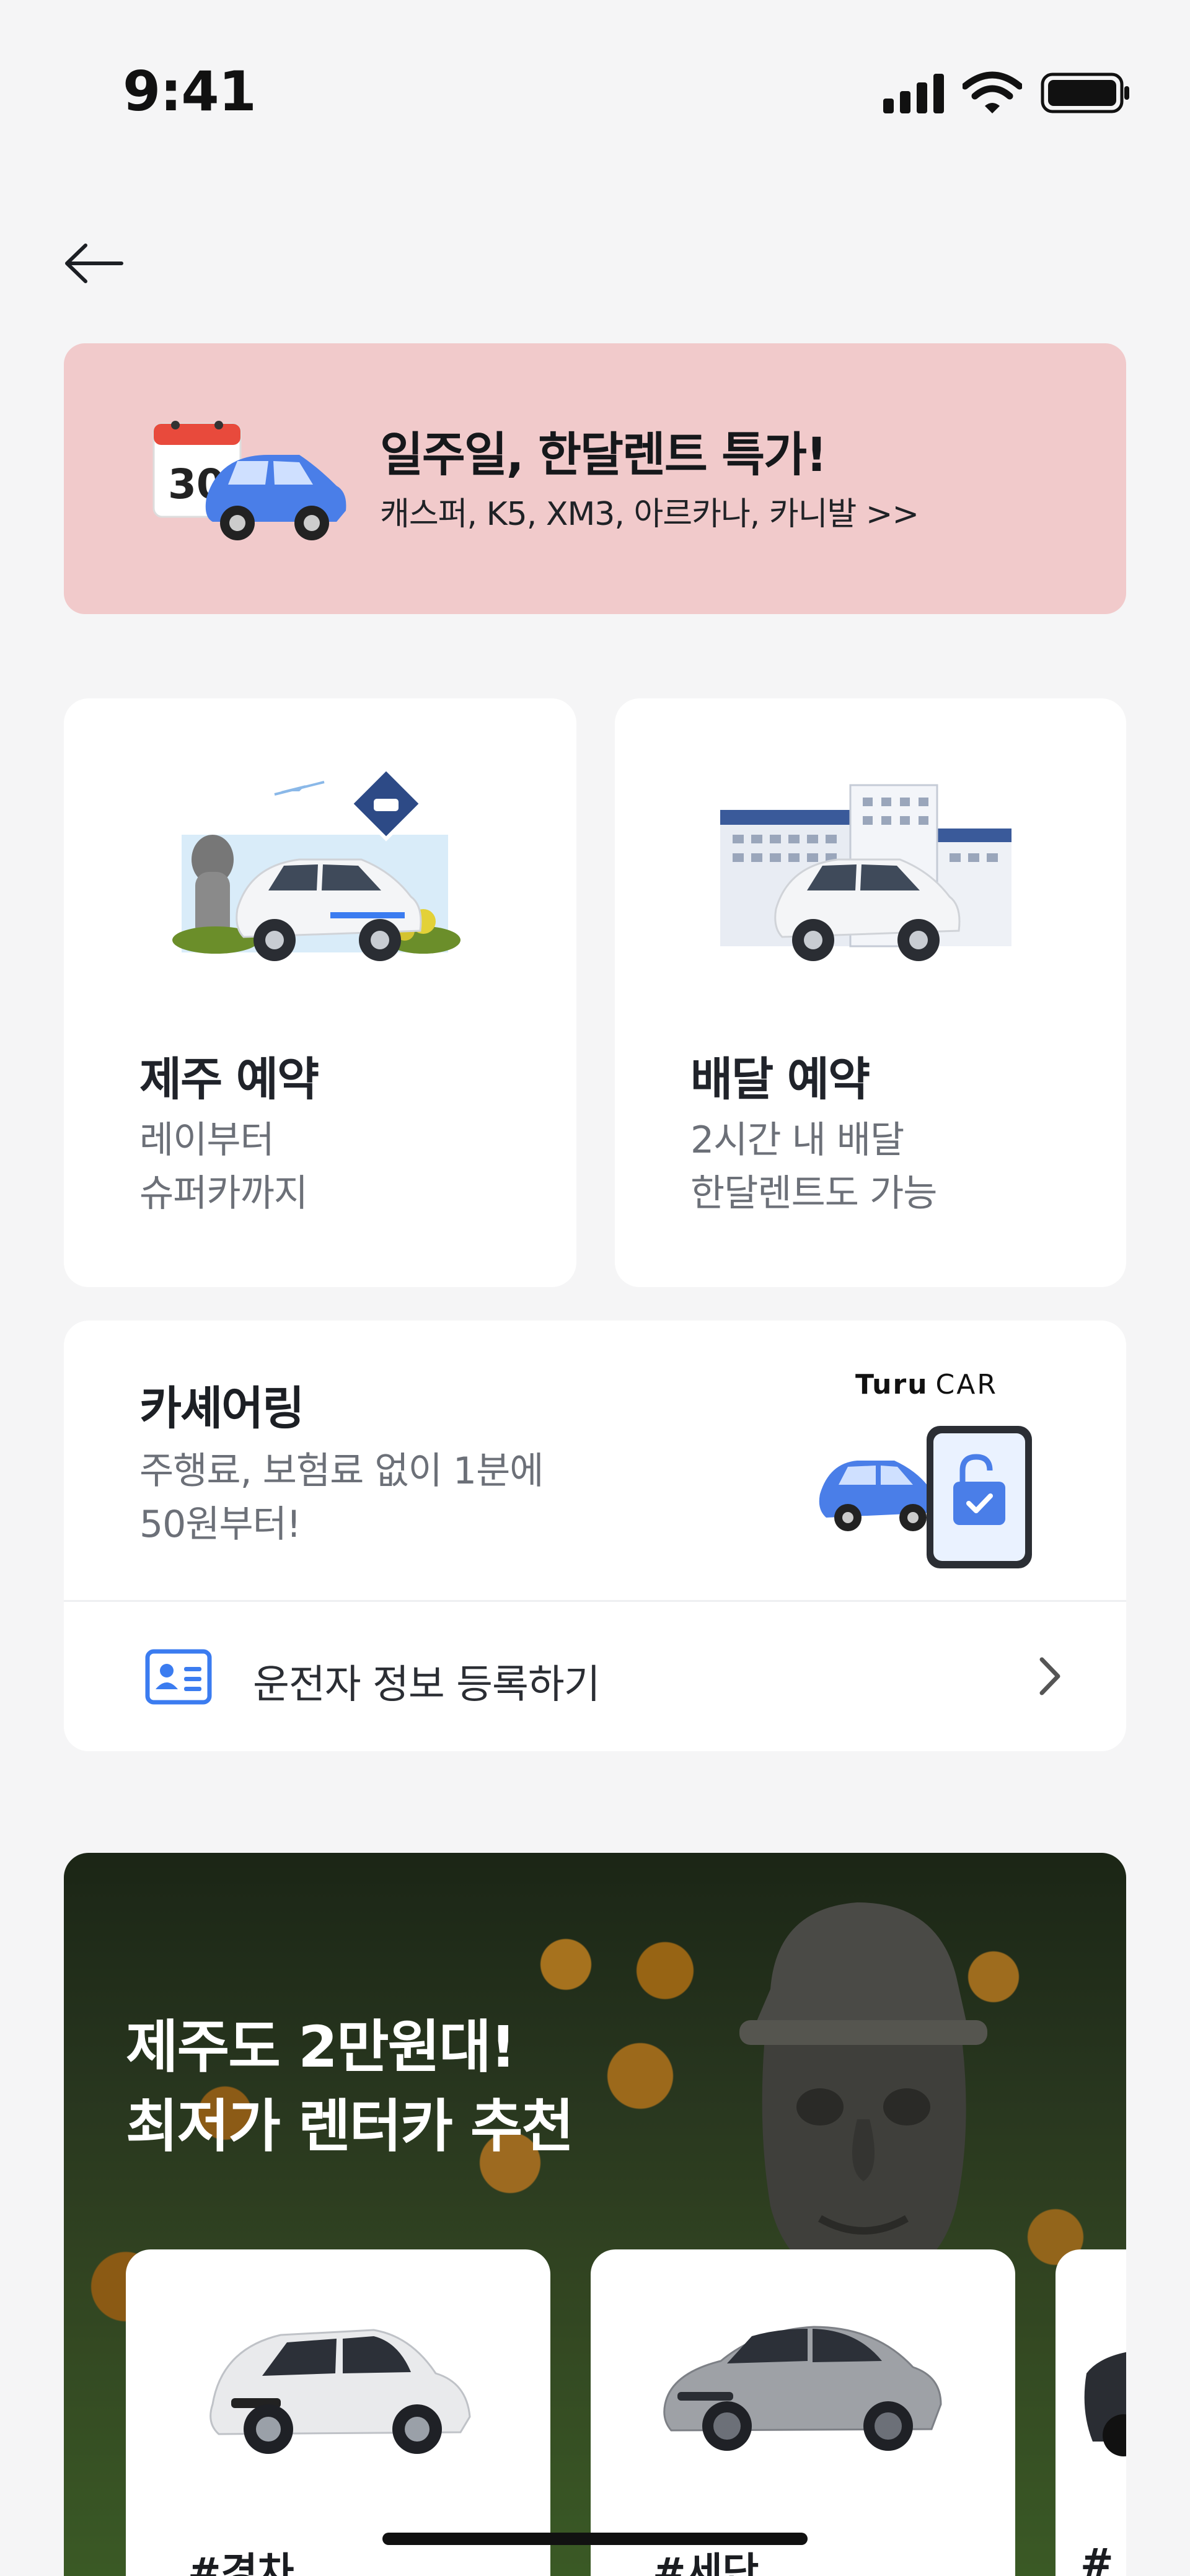 Image resolution: width=1190 pixels, height=2576 pixels. I want to click on car-card-compact: #경차, so click(338, 2413).